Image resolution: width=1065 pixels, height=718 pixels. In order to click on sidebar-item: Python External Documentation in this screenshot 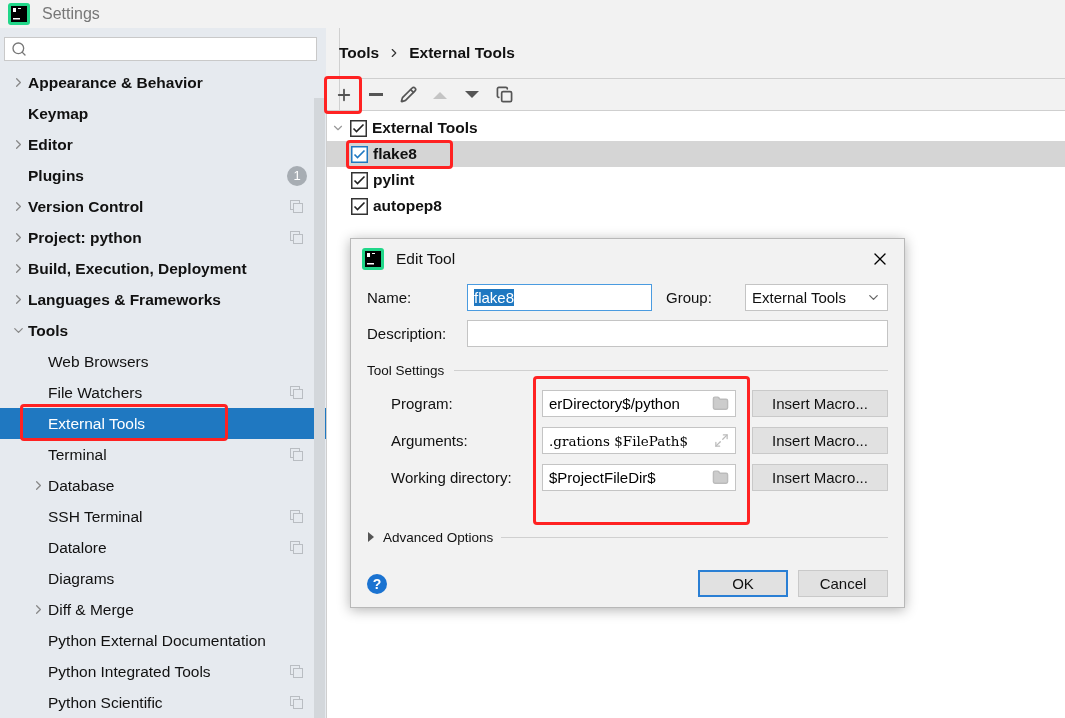, I will do `click(156, 640)`.